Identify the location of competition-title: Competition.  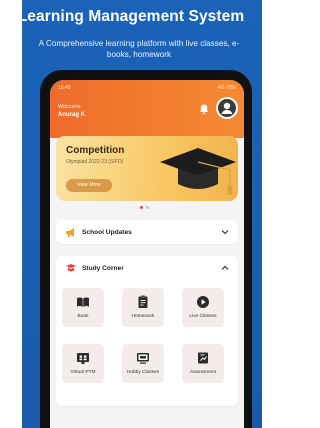
(95, 150).